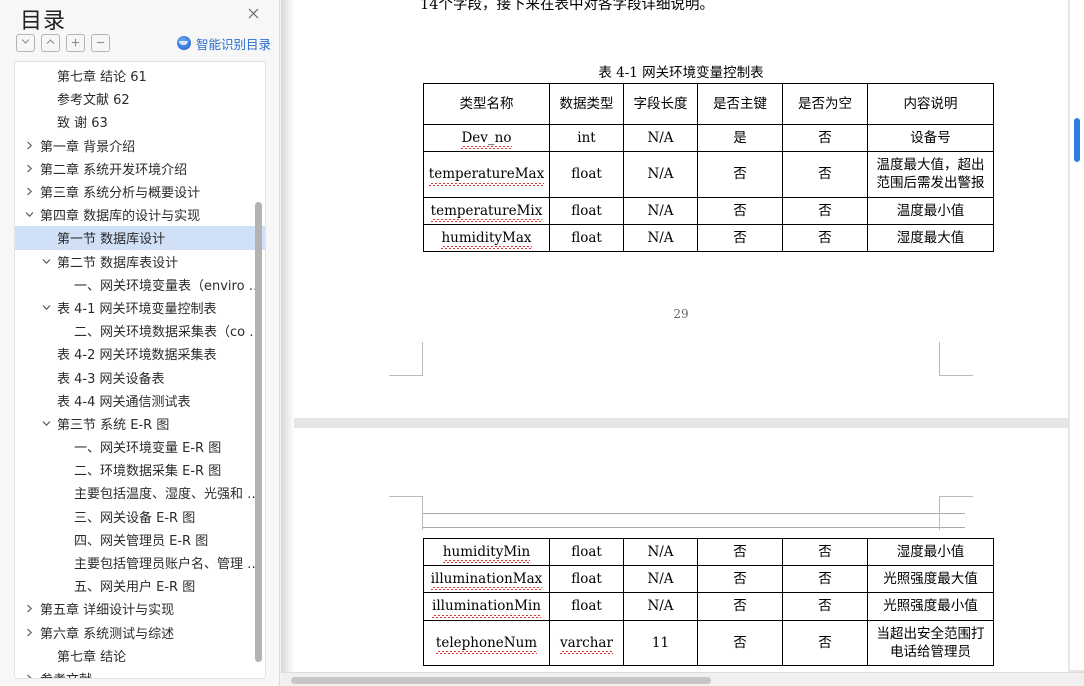 This screenshot has width=1084, height=686. I want to click on toc-item-4: 第二章 系统开发环境介绍, so click(140, 168).